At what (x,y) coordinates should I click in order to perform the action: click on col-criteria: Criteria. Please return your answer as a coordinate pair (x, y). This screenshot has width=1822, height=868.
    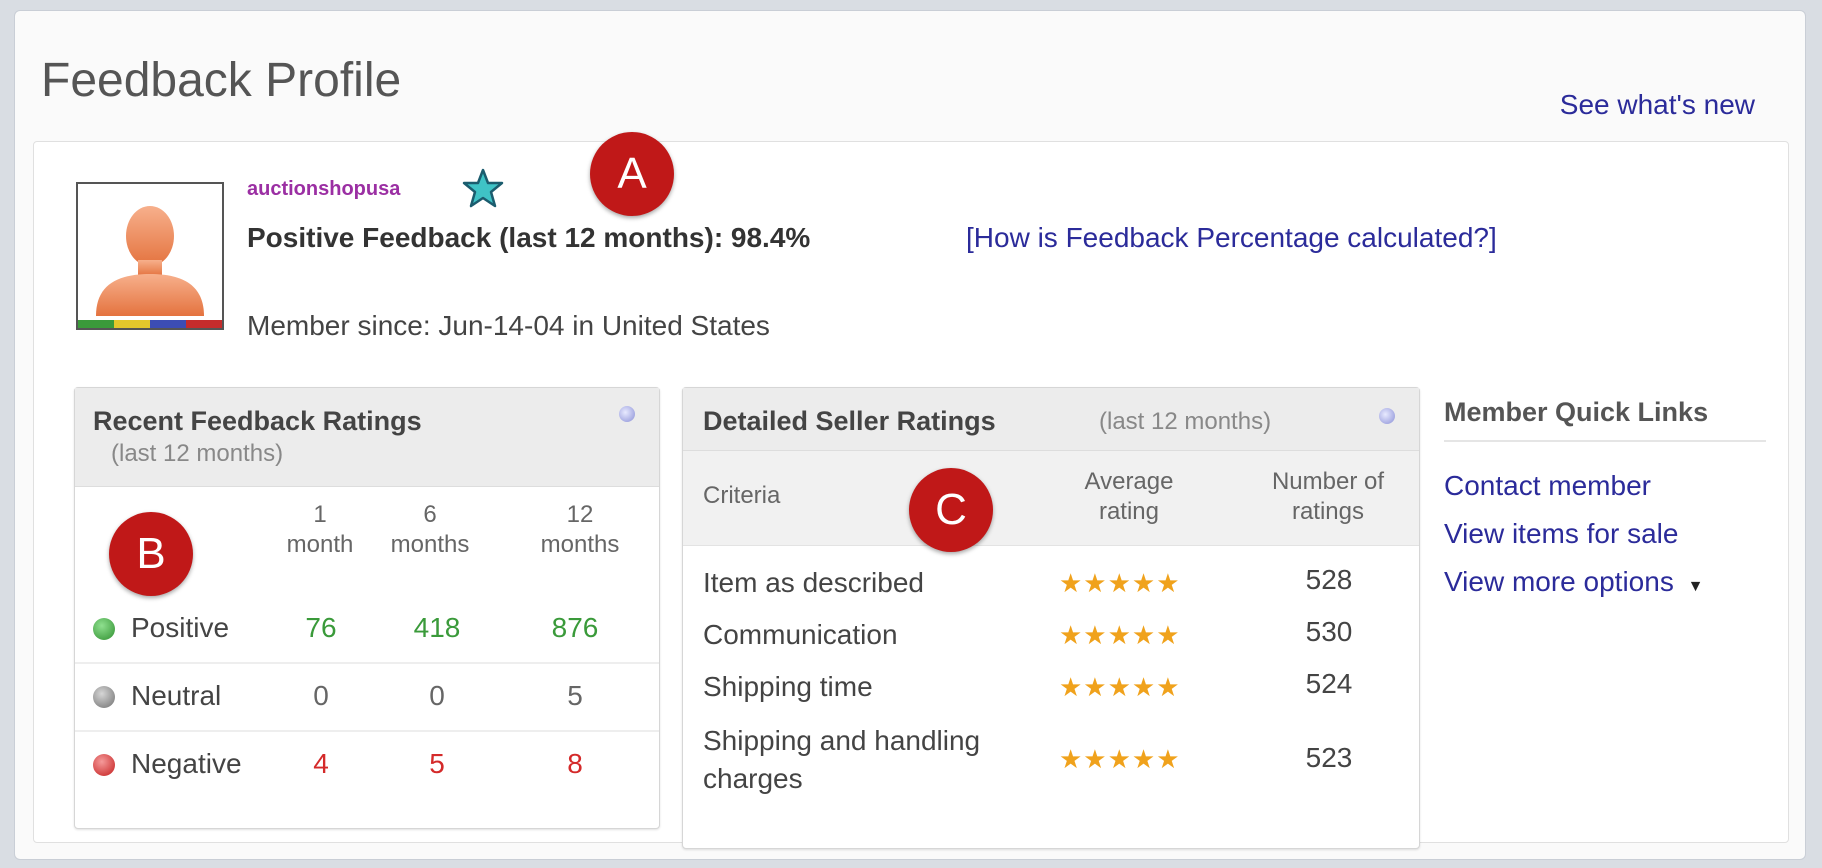
    Looking at the image, I should click on (742, 495).